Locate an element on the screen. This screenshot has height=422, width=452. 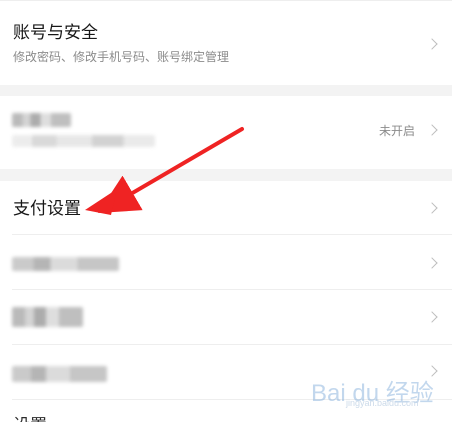
divider is located at coordinates (232, 399).